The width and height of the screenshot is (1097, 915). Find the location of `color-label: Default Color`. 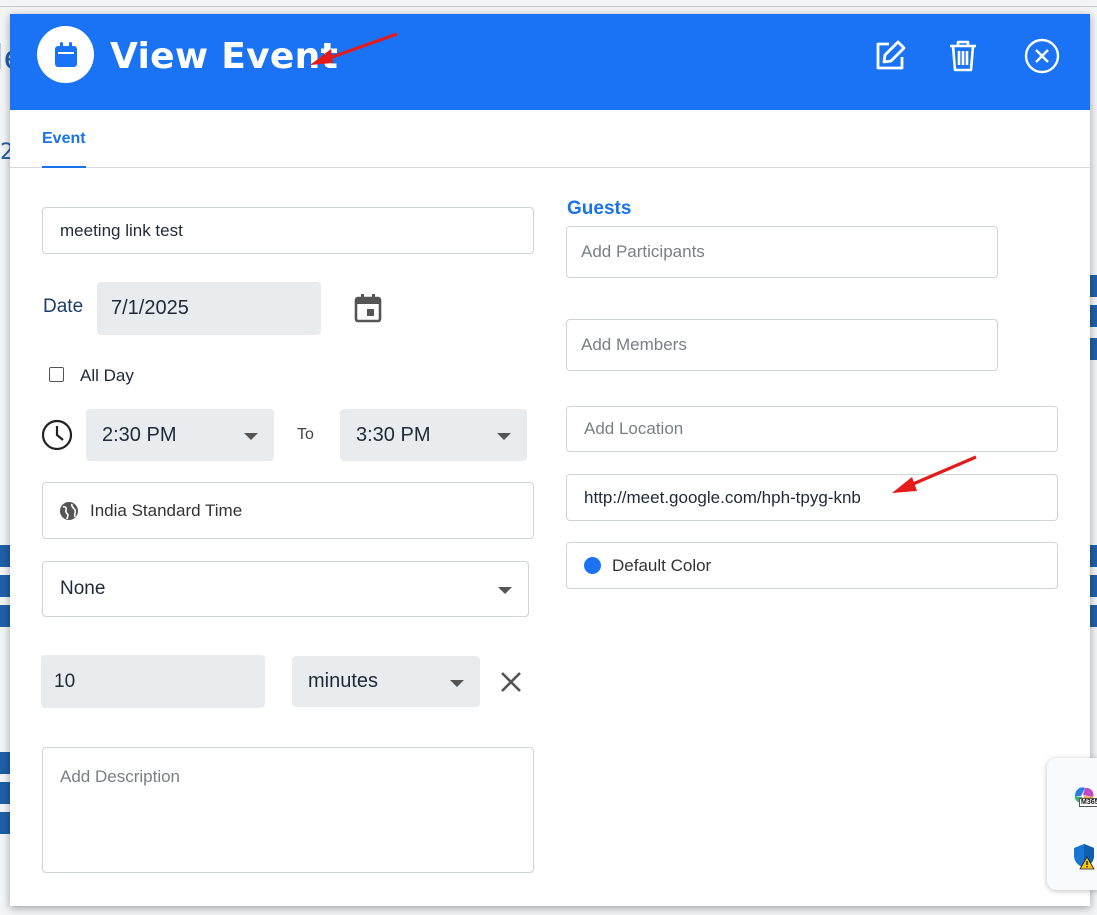

color-label: Default Color is located at coordinates (662, 565).